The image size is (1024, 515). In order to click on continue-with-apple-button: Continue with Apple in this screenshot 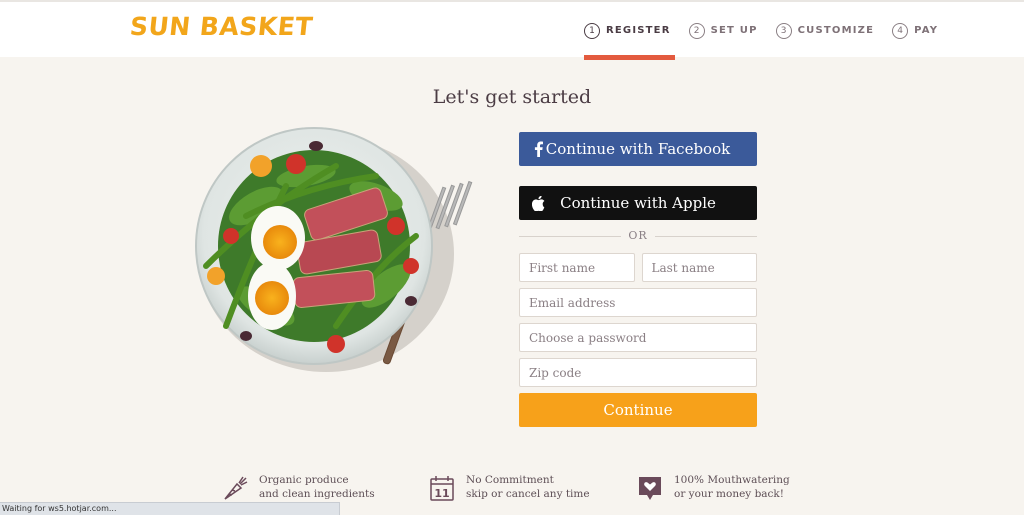, I will do `click(638, 203)`.